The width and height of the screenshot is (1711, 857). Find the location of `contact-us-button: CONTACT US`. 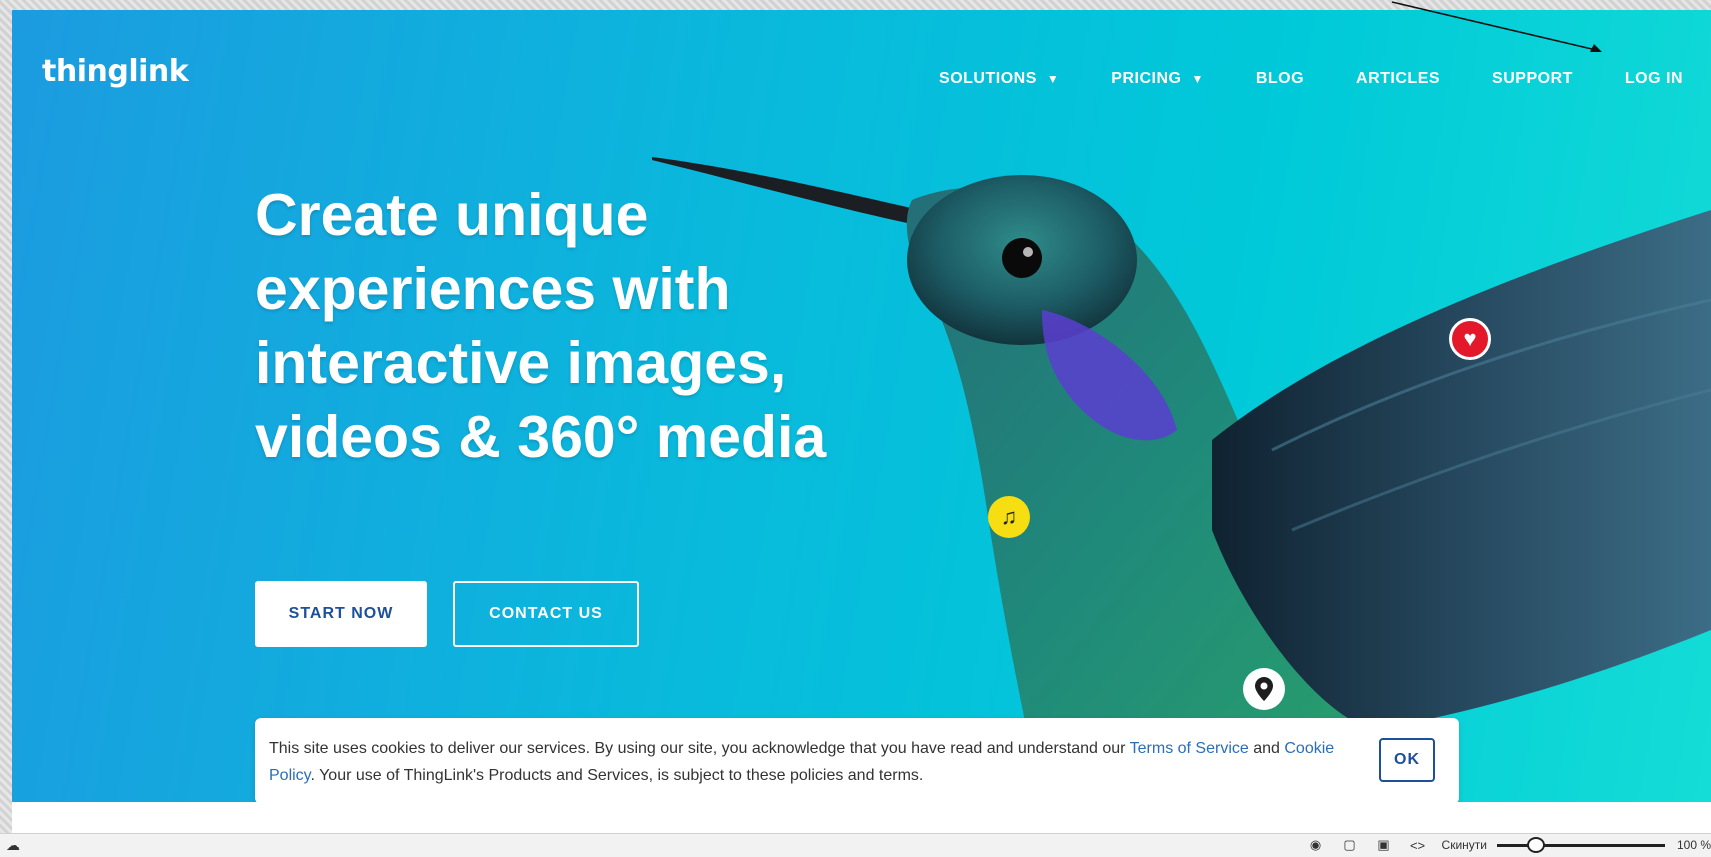

contact-us-button: CONTACT US is located at coordinates (546, 614).